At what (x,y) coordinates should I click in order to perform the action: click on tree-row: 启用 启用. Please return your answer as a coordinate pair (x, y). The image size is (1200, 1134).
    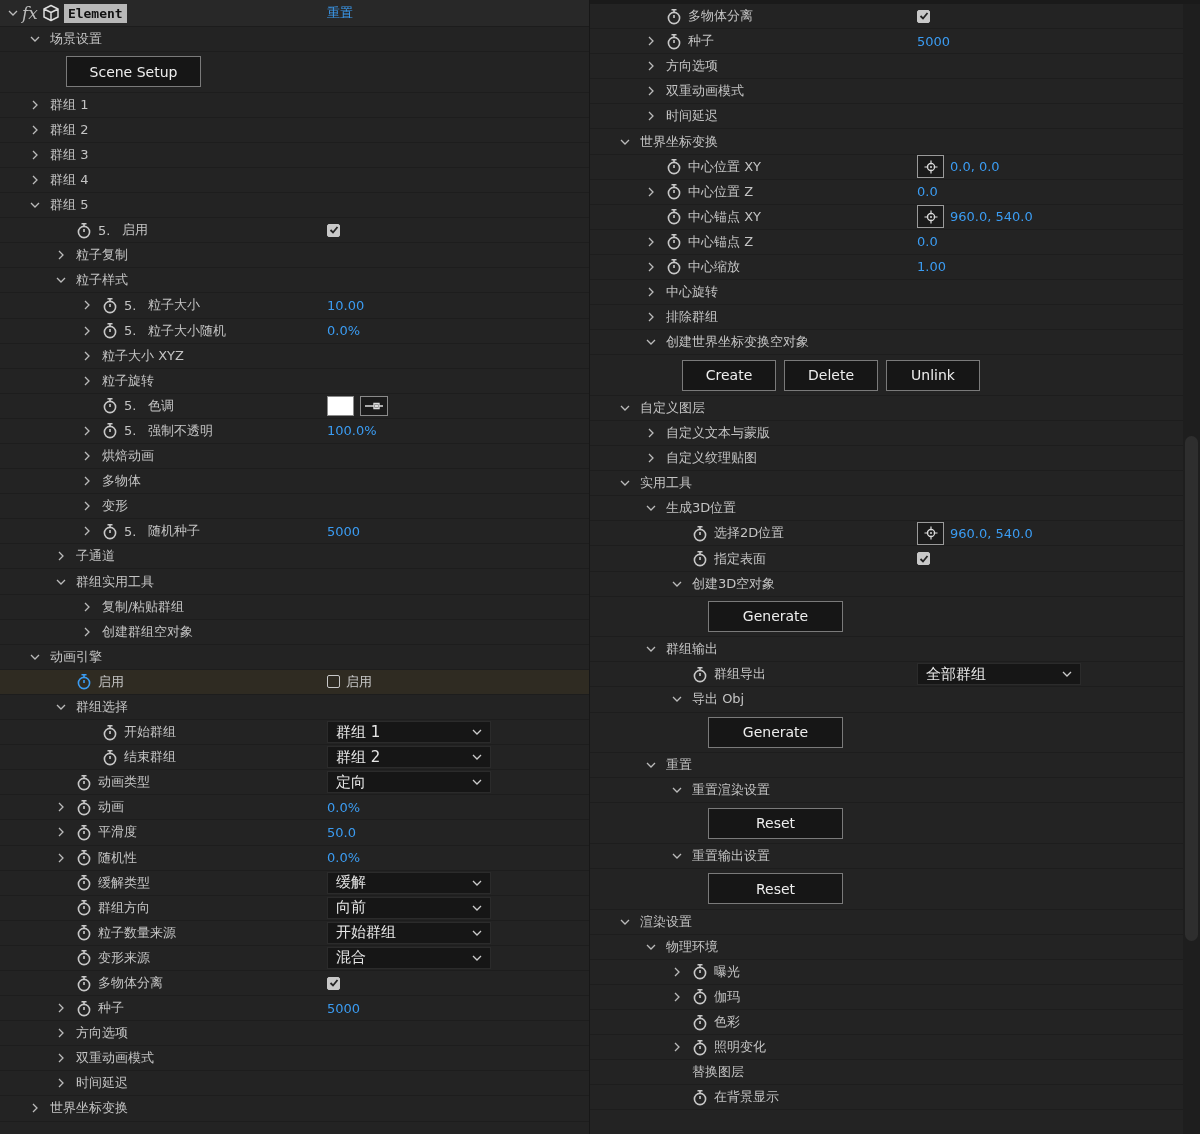
    Looking at the image, I should click on (294, 682).